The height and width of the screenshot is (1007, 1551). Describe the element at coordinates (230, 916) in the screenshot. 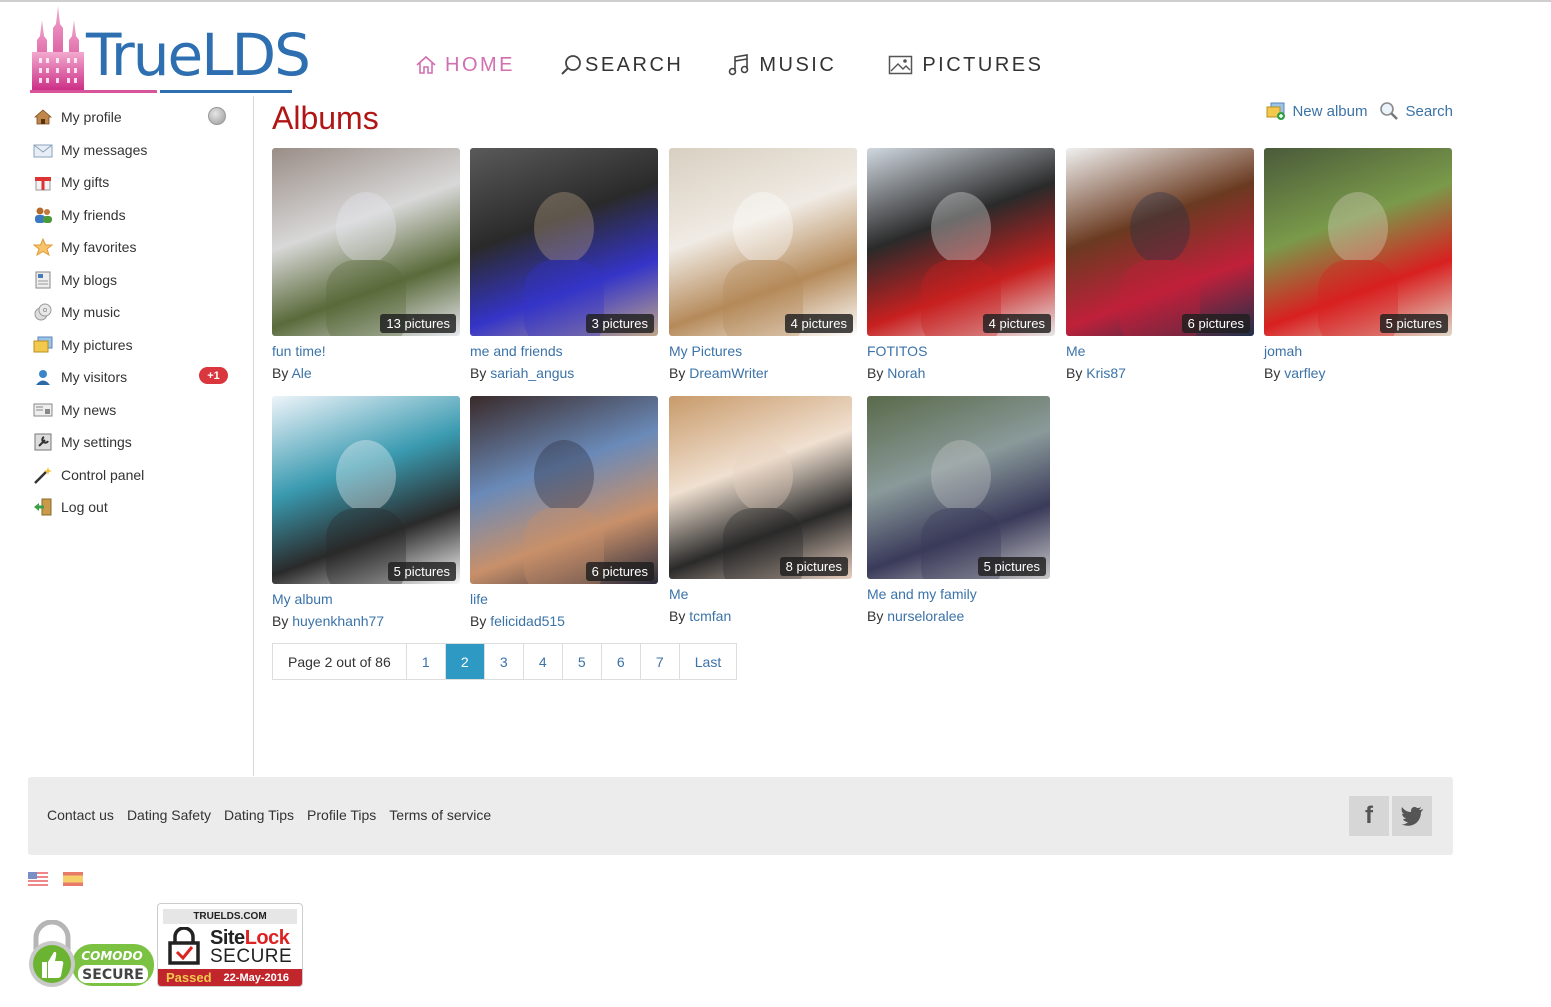

I see `sitelock-domain: TRUELDS.COM` at that location.